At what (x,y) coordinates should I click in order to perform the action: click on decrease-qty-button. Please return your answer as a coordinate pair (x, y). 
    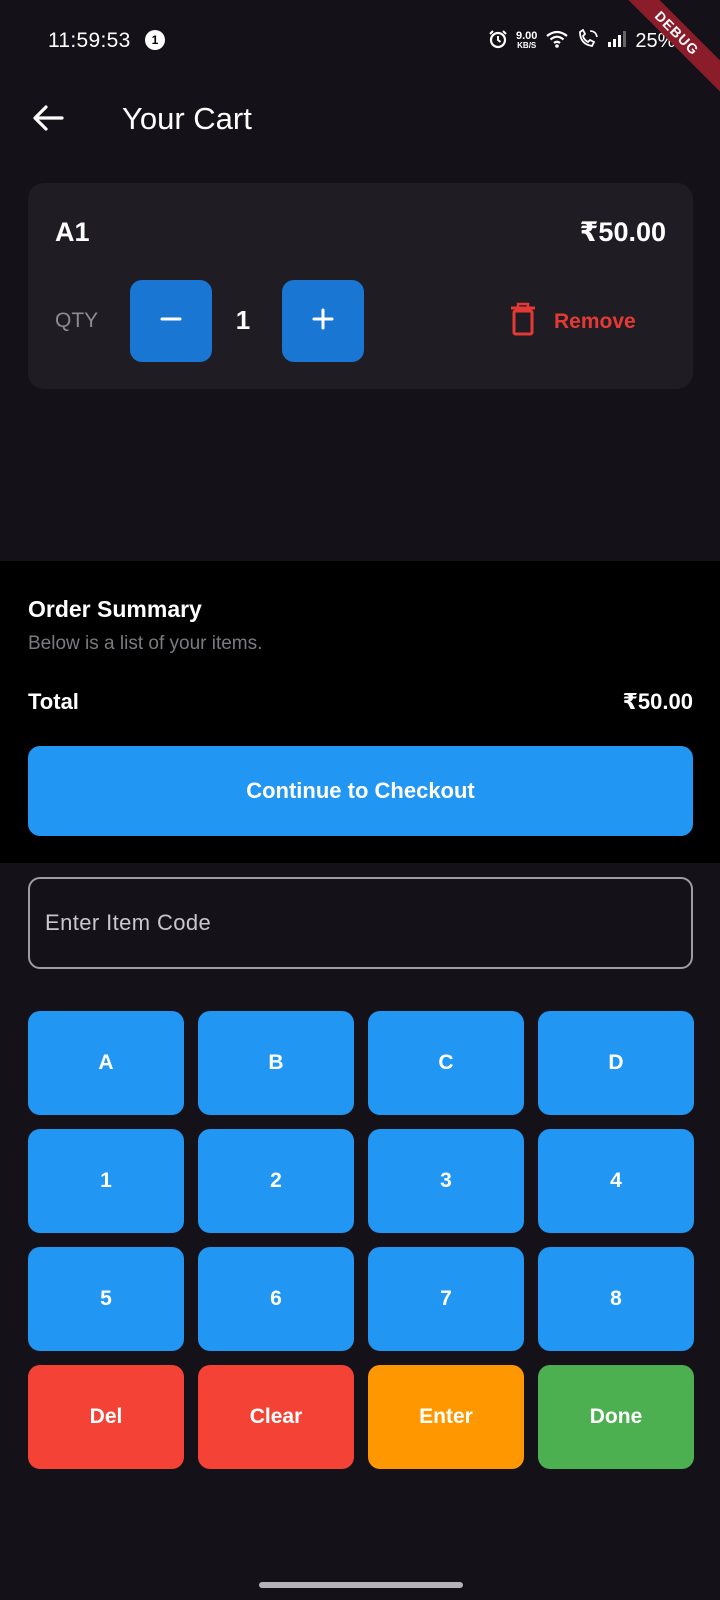
    Looking at the image, I should click on (171, 321).